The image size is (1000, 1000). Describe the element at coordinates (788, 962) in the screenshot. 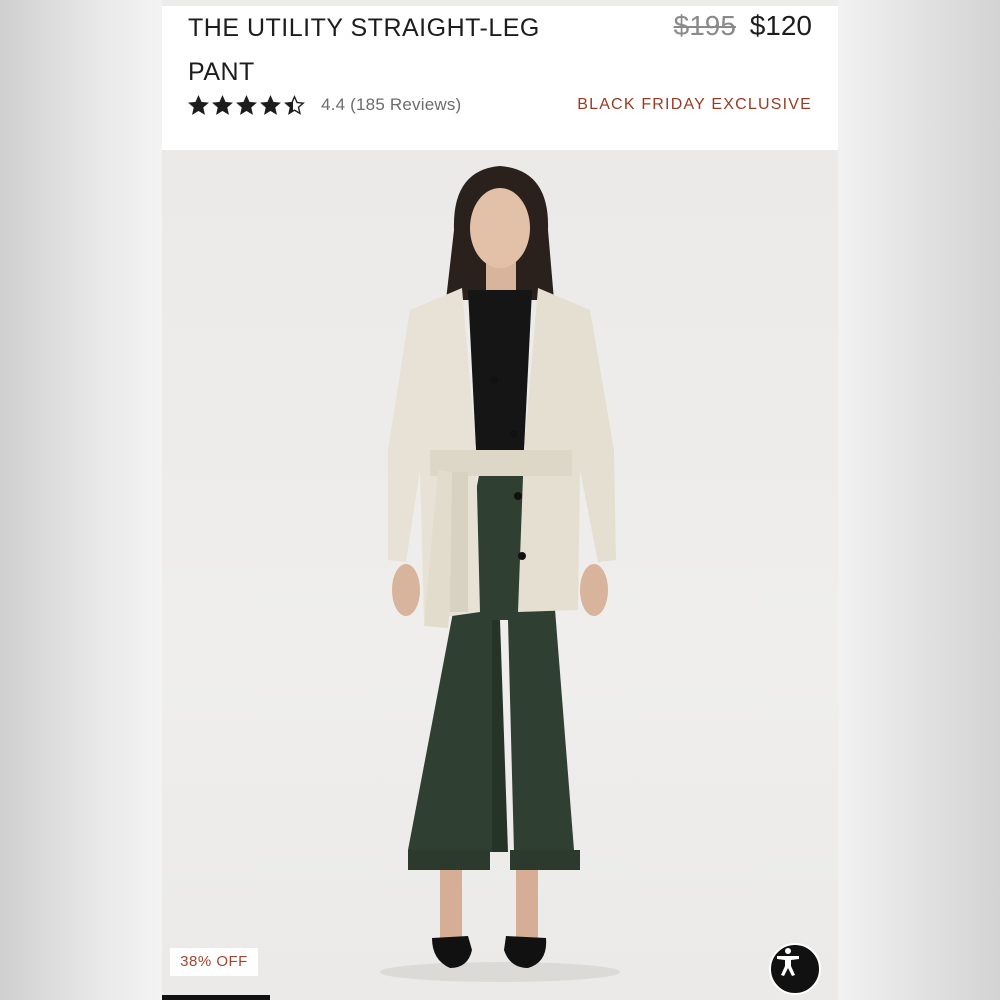

I see `accessibility-icon` at that location.